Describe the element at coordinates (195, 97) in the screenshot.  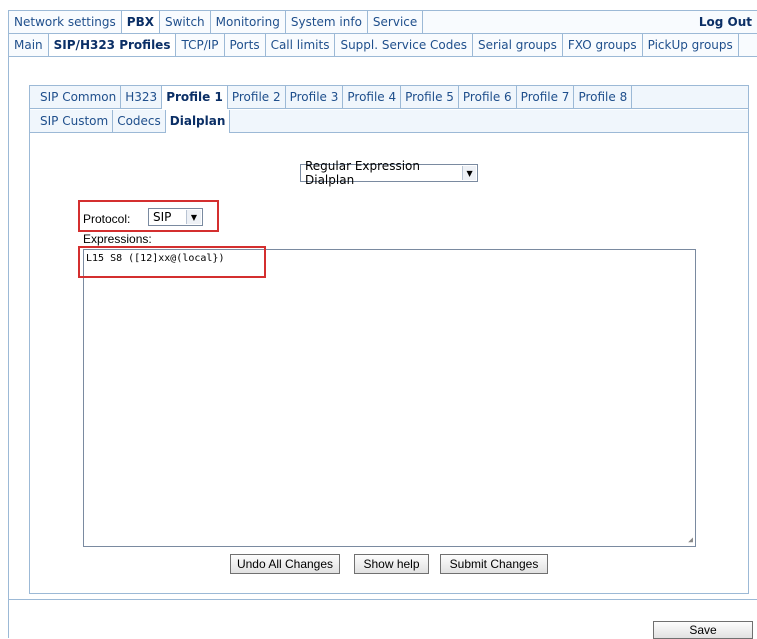
I see `tab-profile-1: Profile 1` at that location.